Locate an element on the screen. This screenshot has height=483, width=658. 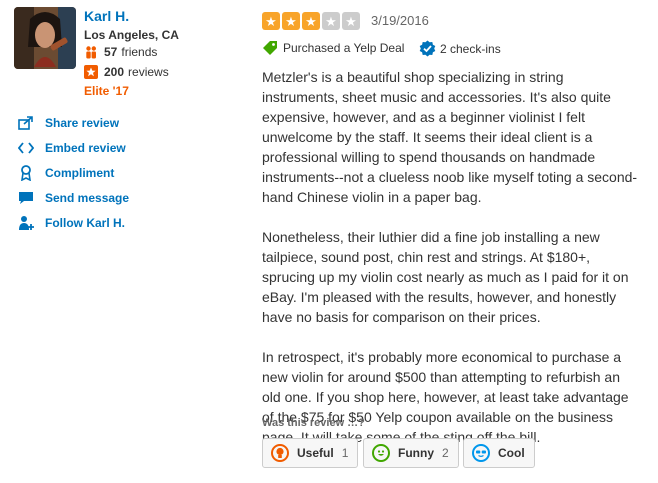
funny-button: Funny 2 is located at coordinates (411, 453).